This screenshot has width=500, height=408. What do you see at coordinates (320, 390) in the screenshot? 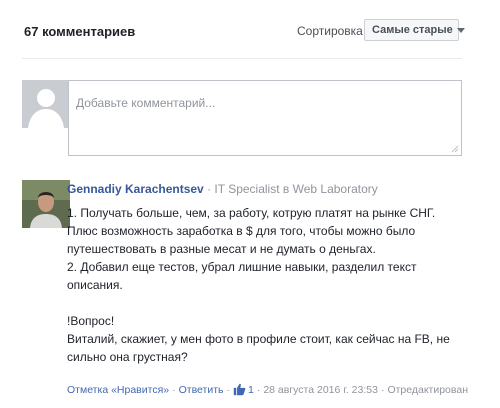
I see `comment-date: 28 августа 2016 г. 23:53` at bounding box center [320, 390].